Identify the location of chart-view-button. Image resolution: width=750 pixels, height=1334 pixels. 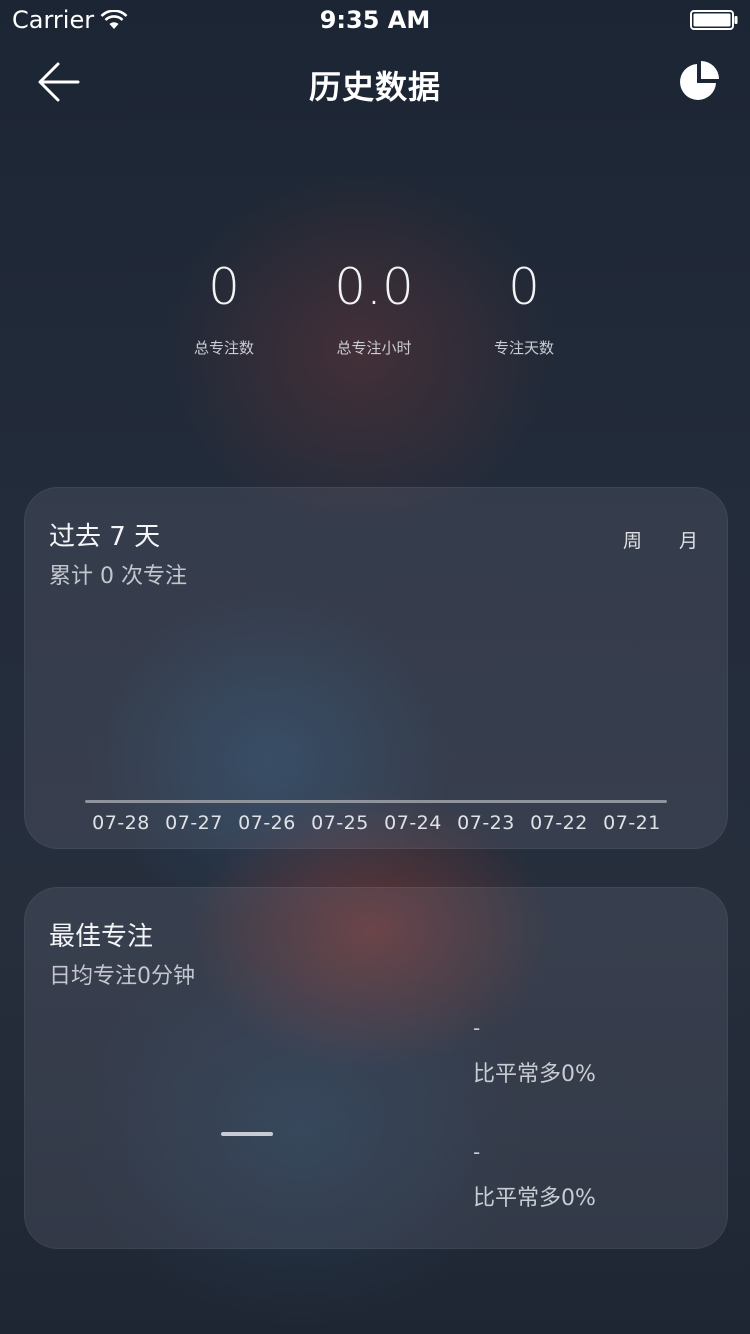
(699, 81).